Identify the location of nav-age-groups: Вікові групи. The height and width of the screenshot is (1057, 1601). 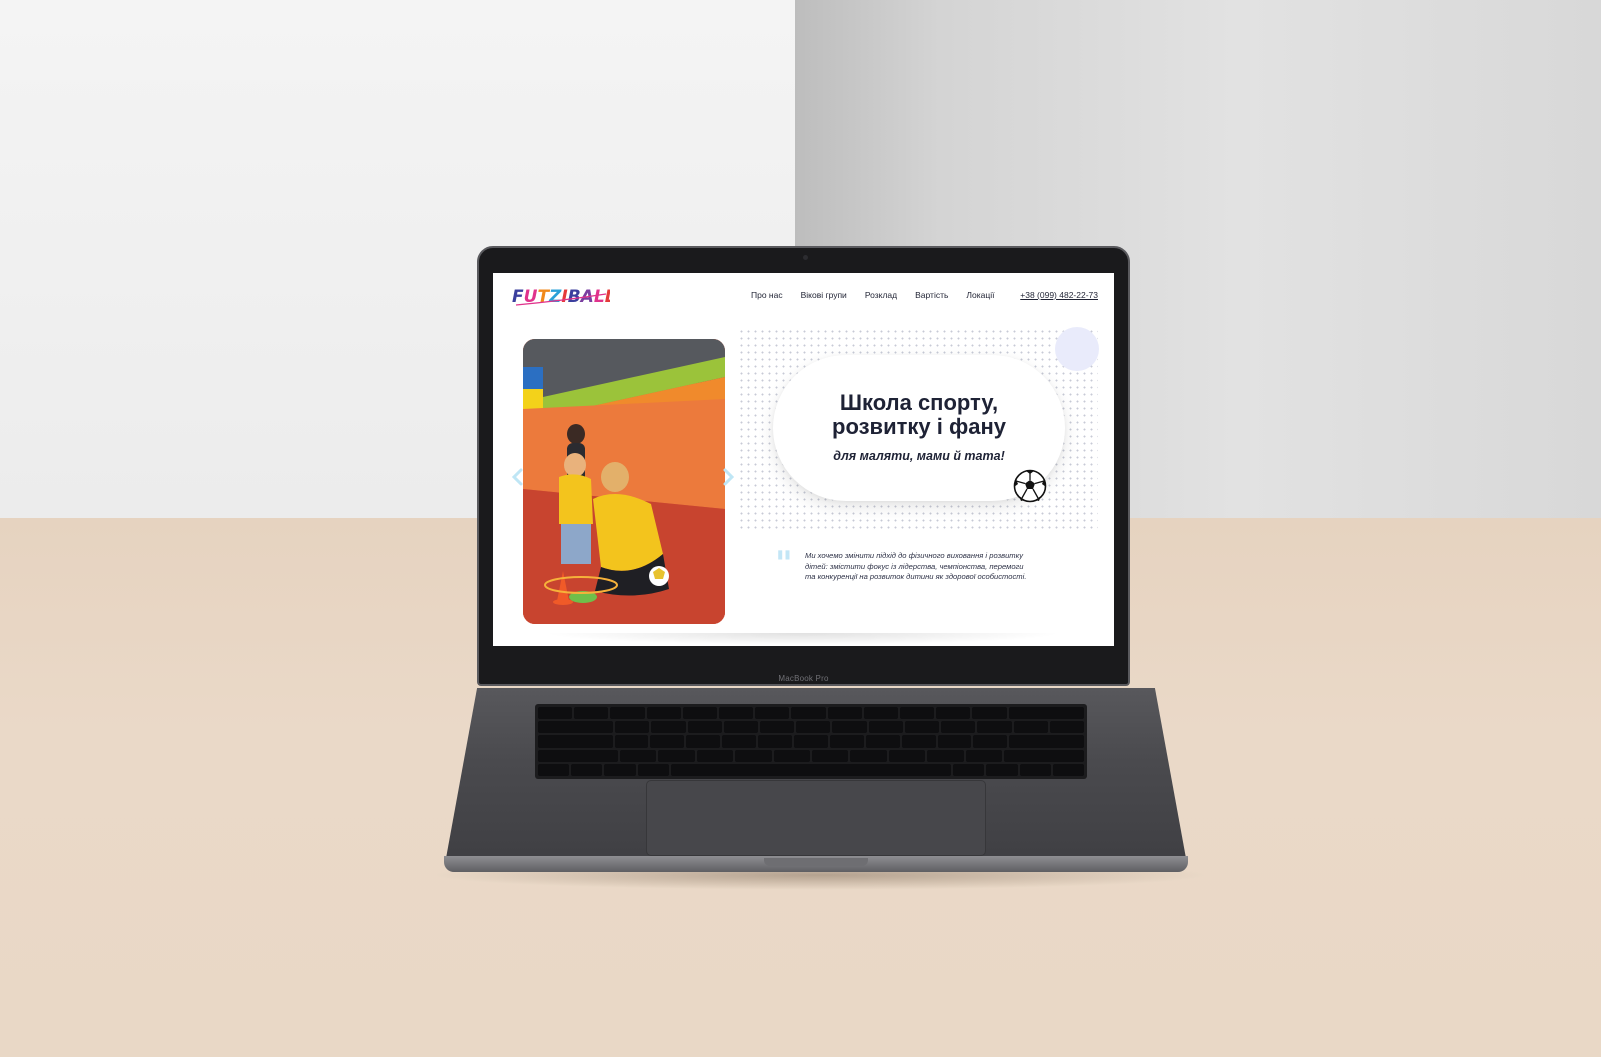
(824, 295).